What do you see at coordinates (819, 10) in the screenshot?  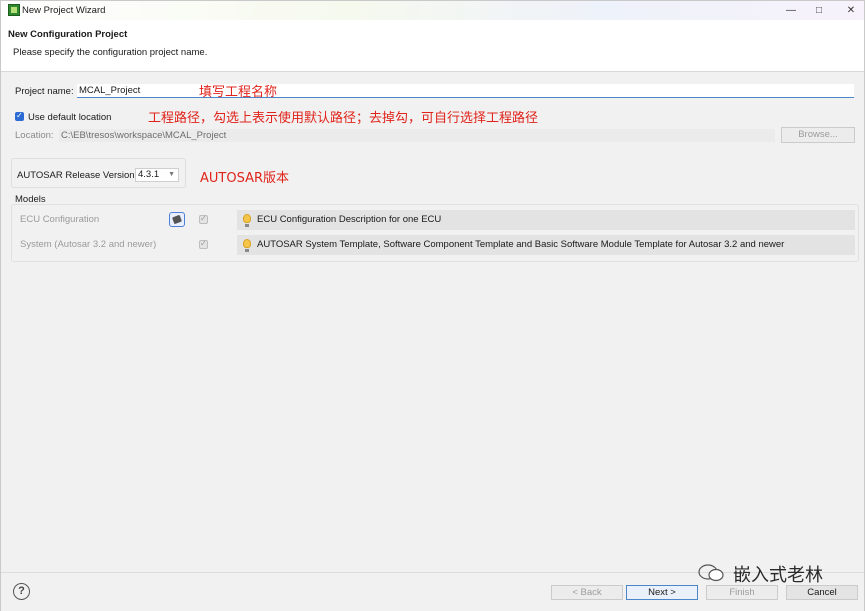 I see `maximize-button: □` at bounding box center [819, 10].